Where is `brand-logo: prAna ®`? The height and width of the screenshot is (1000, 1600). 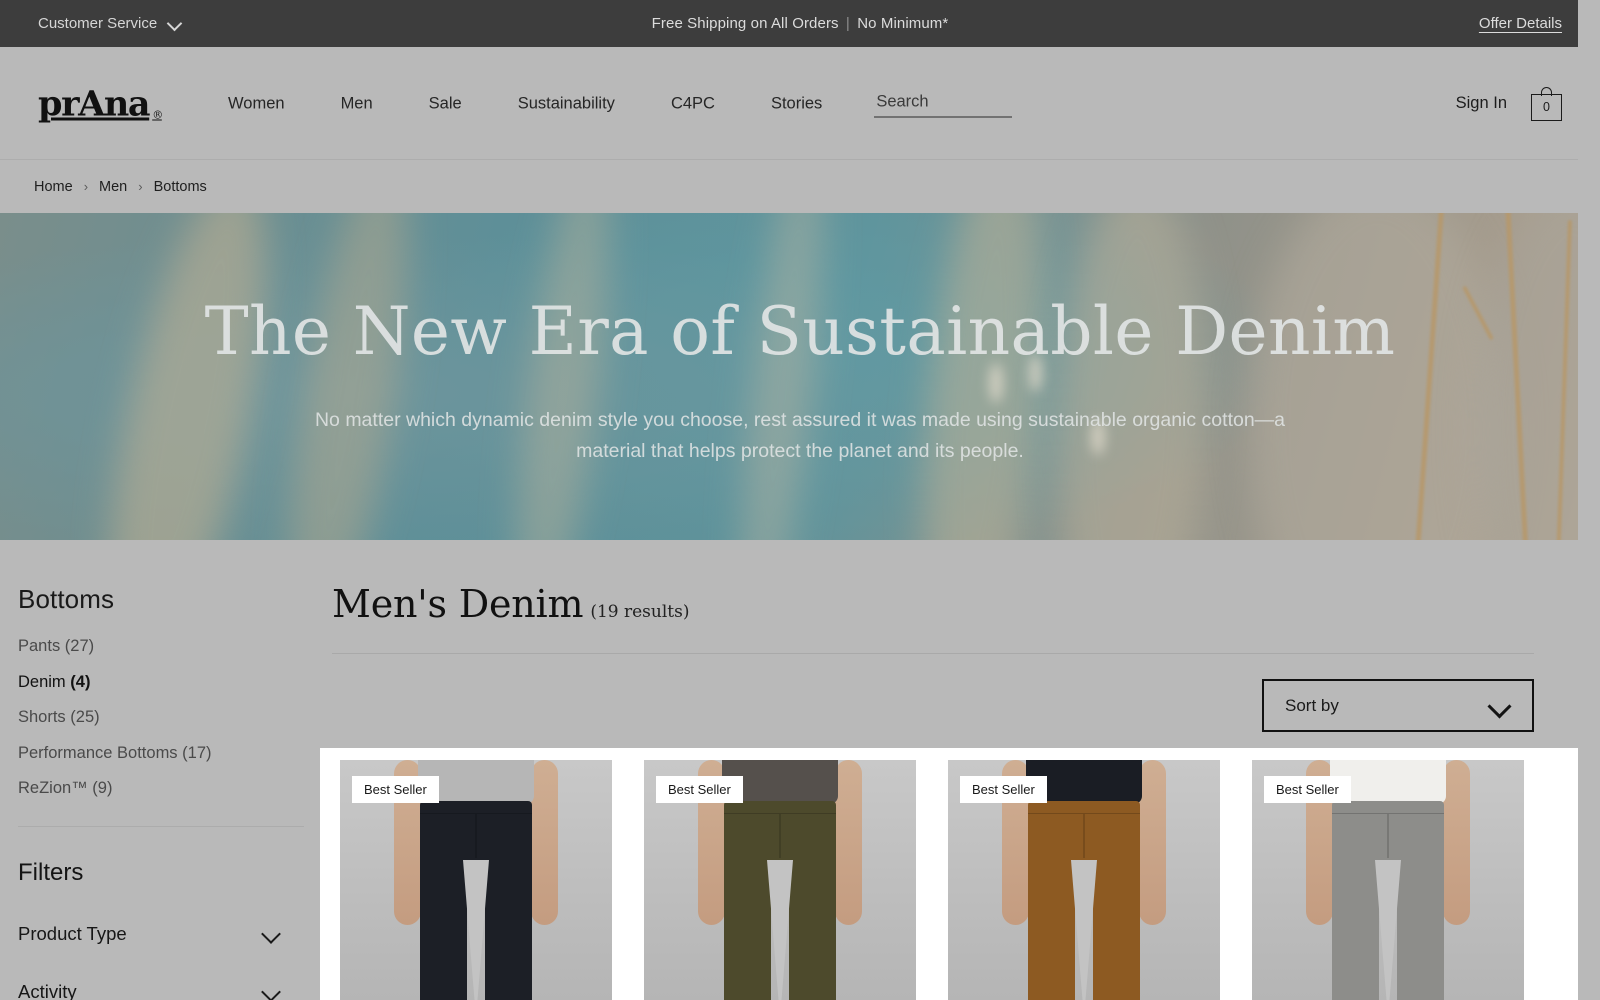
brand-logo: prAna ® is located at coordinates (100, 103).